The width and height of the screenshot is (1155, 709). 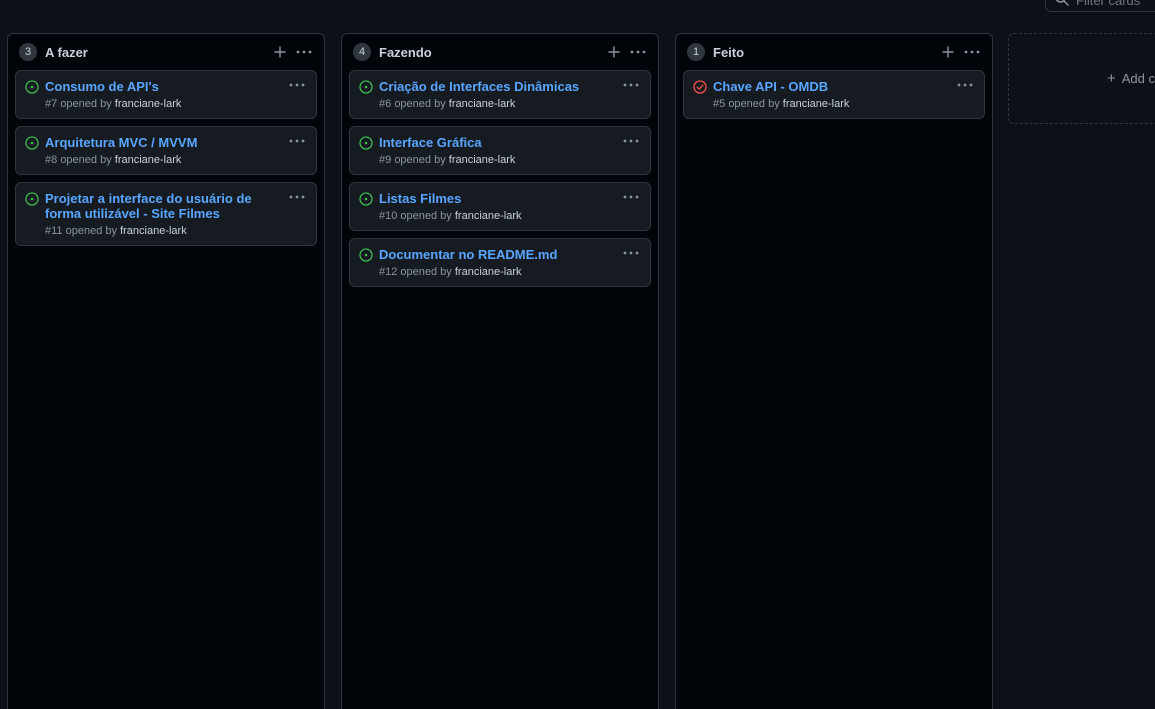 What do you see at coordinates (1138, 78) in the screenshot?
I see `add-column-label: Add c` at bounding box center [1138, 78].